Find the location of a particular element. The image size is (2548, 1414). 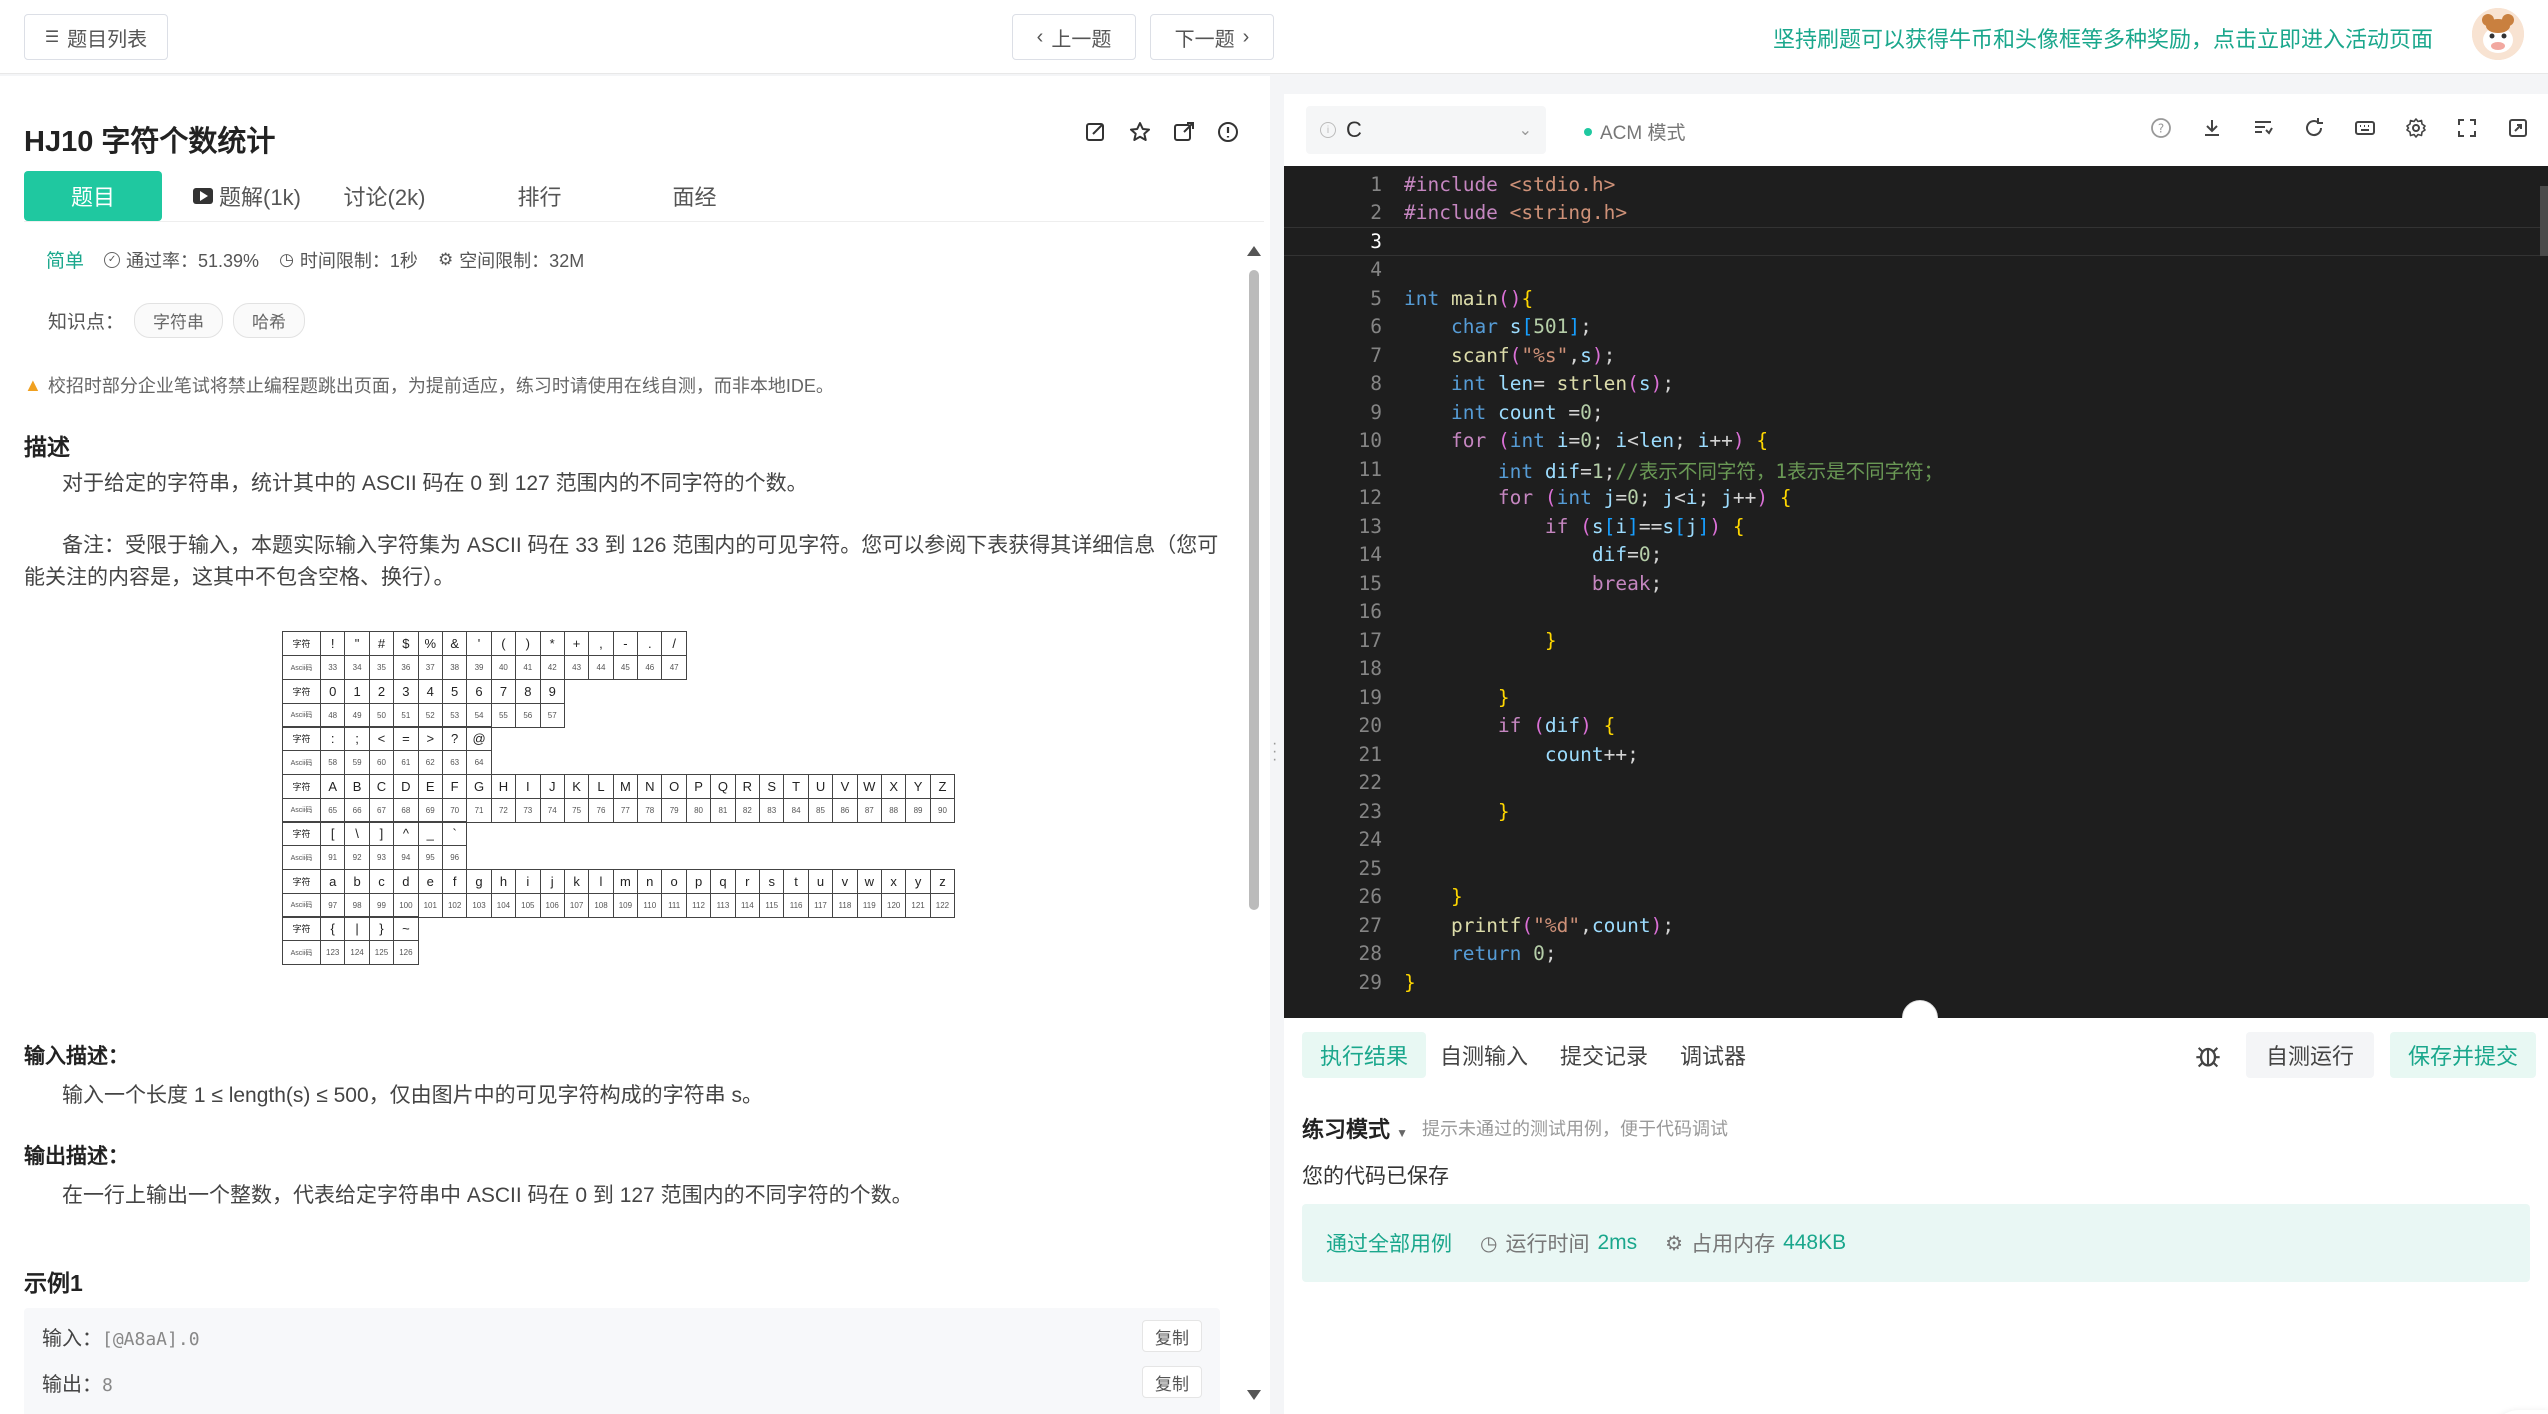

code-line: 22 is located at coordinates (1916, 783).